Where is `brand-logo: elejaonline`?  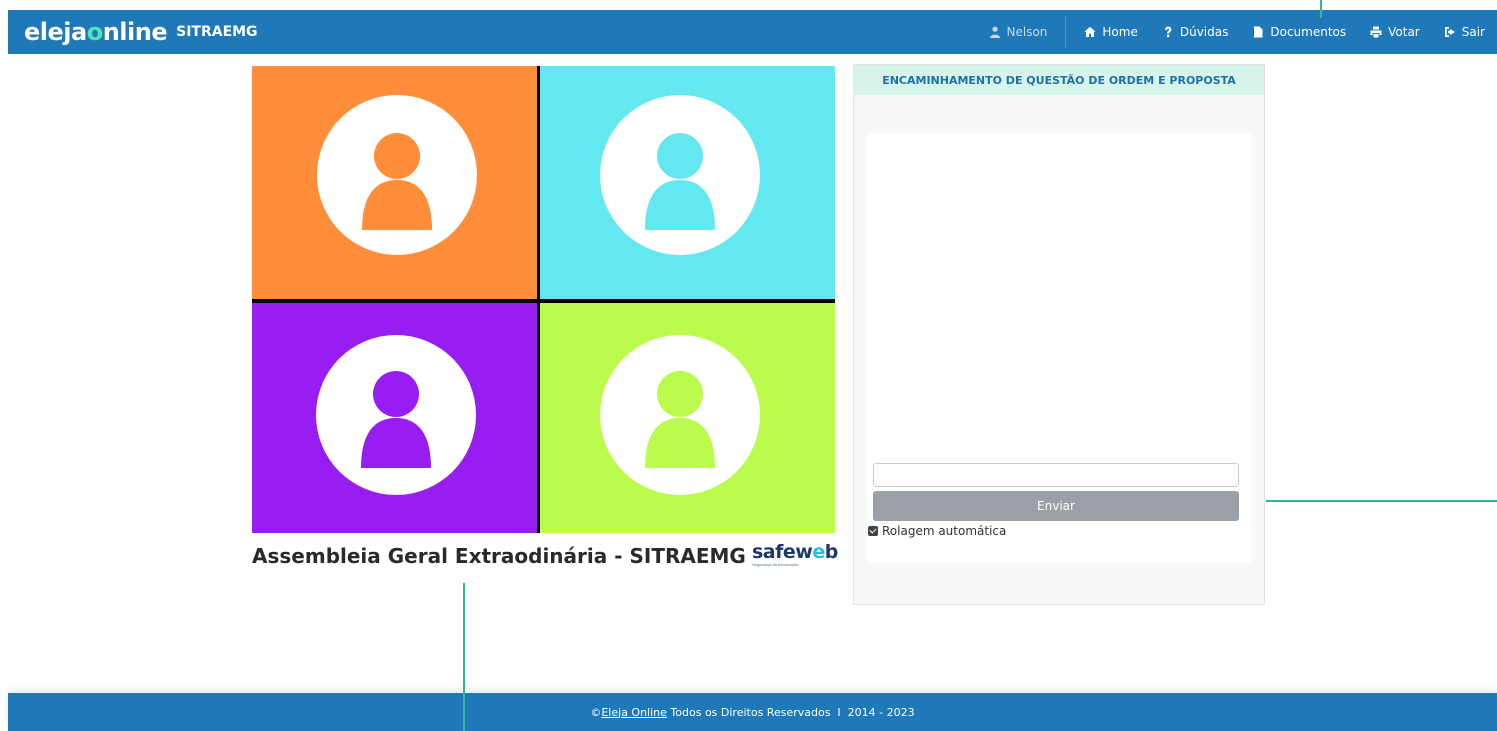
brand-logo: elejaonline is located at coordinates (96, 32).